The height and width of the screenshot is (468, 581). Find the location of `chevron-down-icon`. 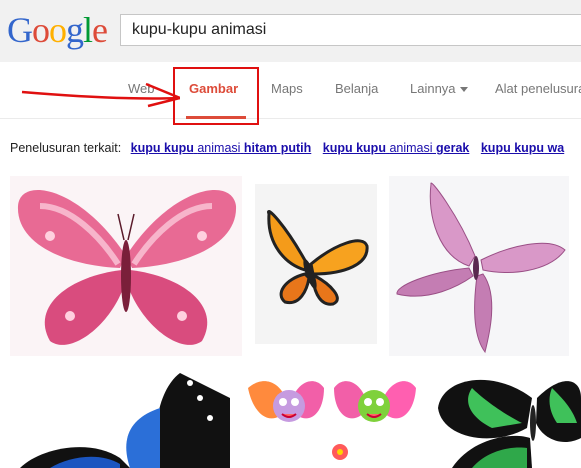

chevron-down-icon is located at coordinates (463, 90).